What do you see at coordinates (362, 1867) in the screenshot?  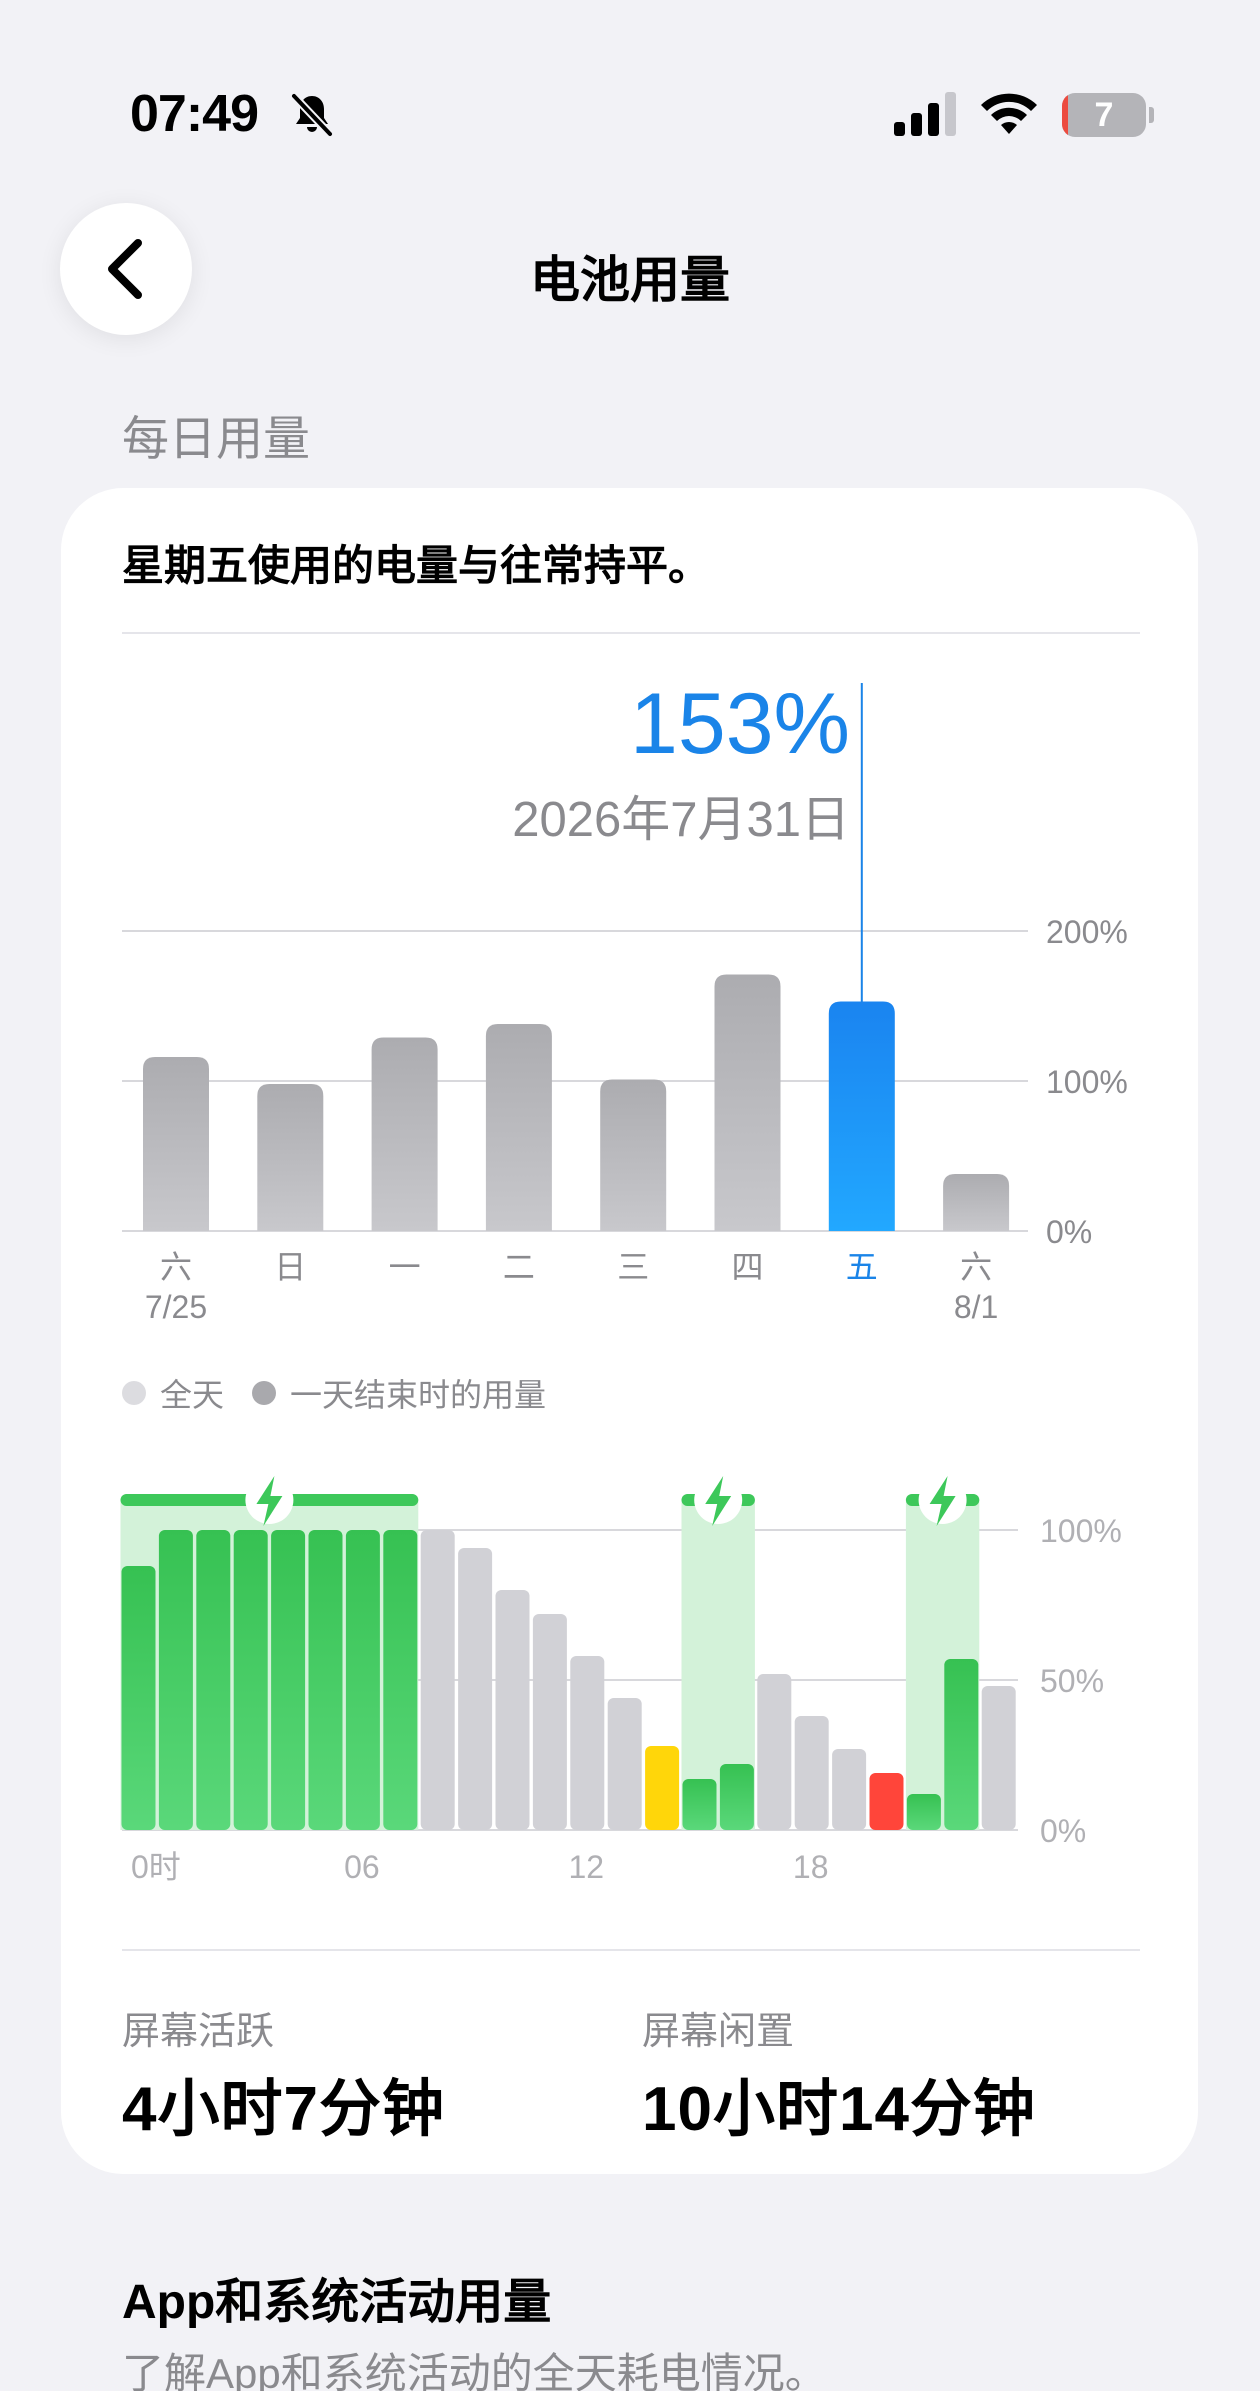 I see `hourly-x-tick: 06` at bounding box center [362, 1867].